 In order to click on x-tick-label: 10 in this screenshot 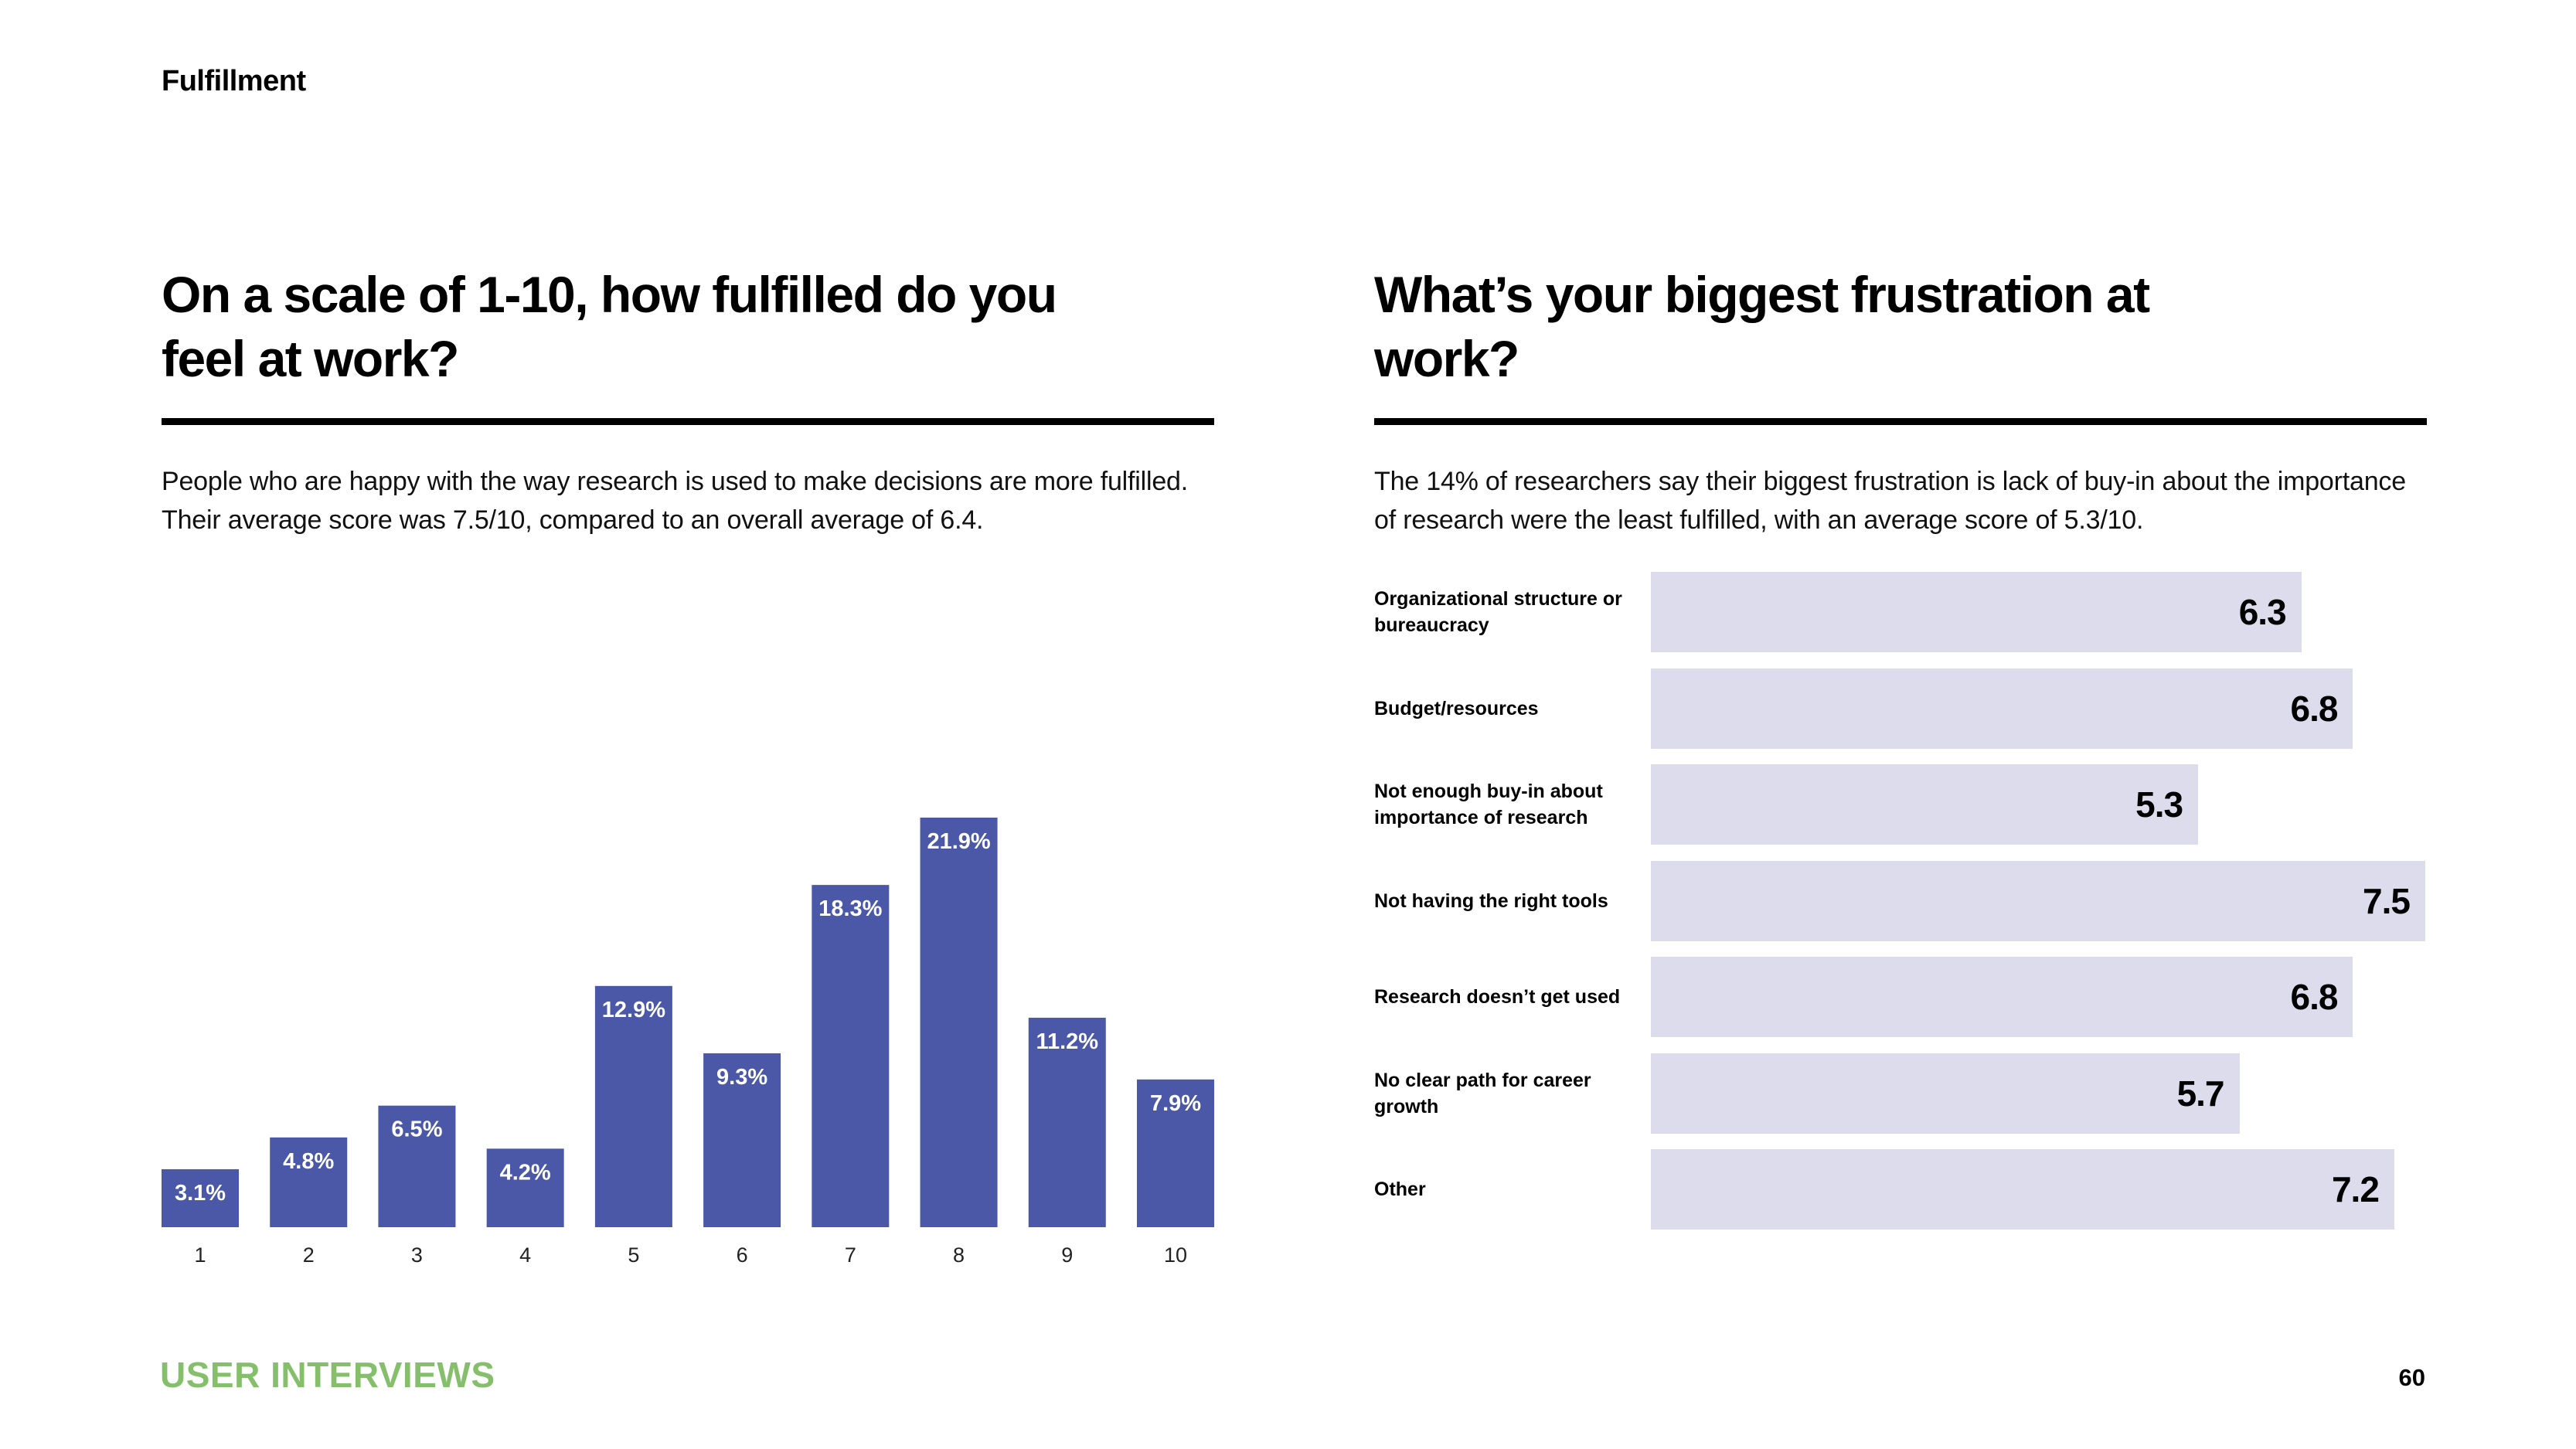, I will do `click(1175, 1255)`.